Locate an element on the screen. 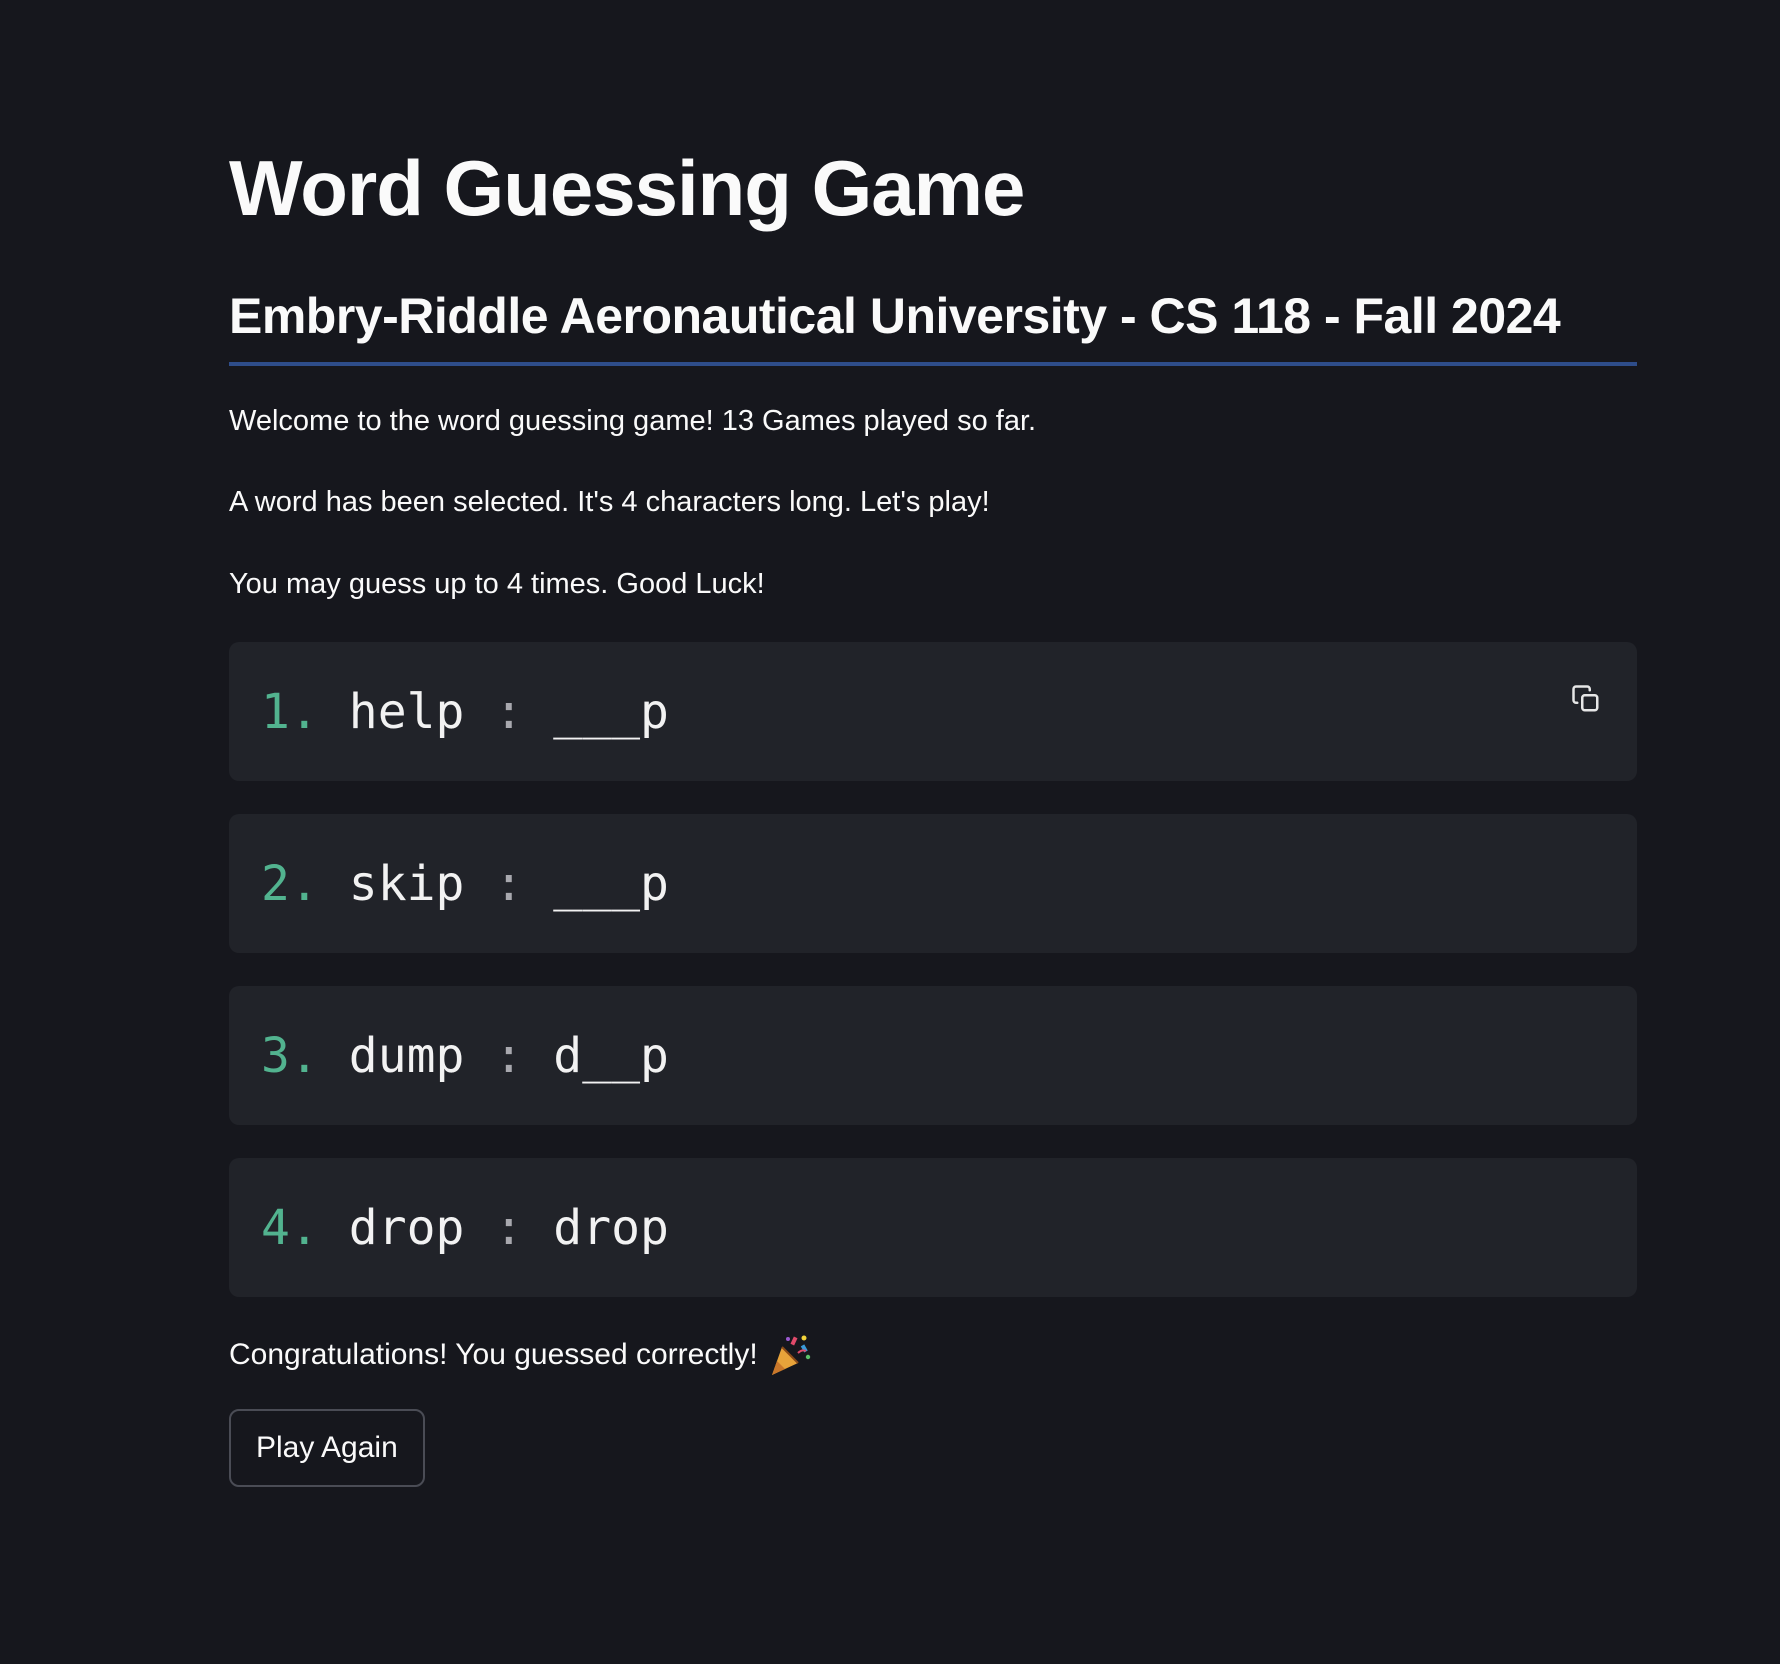 The width and height of the screenshot is (1780, 1664). guess-word: help is located at coordinates (406, 711).